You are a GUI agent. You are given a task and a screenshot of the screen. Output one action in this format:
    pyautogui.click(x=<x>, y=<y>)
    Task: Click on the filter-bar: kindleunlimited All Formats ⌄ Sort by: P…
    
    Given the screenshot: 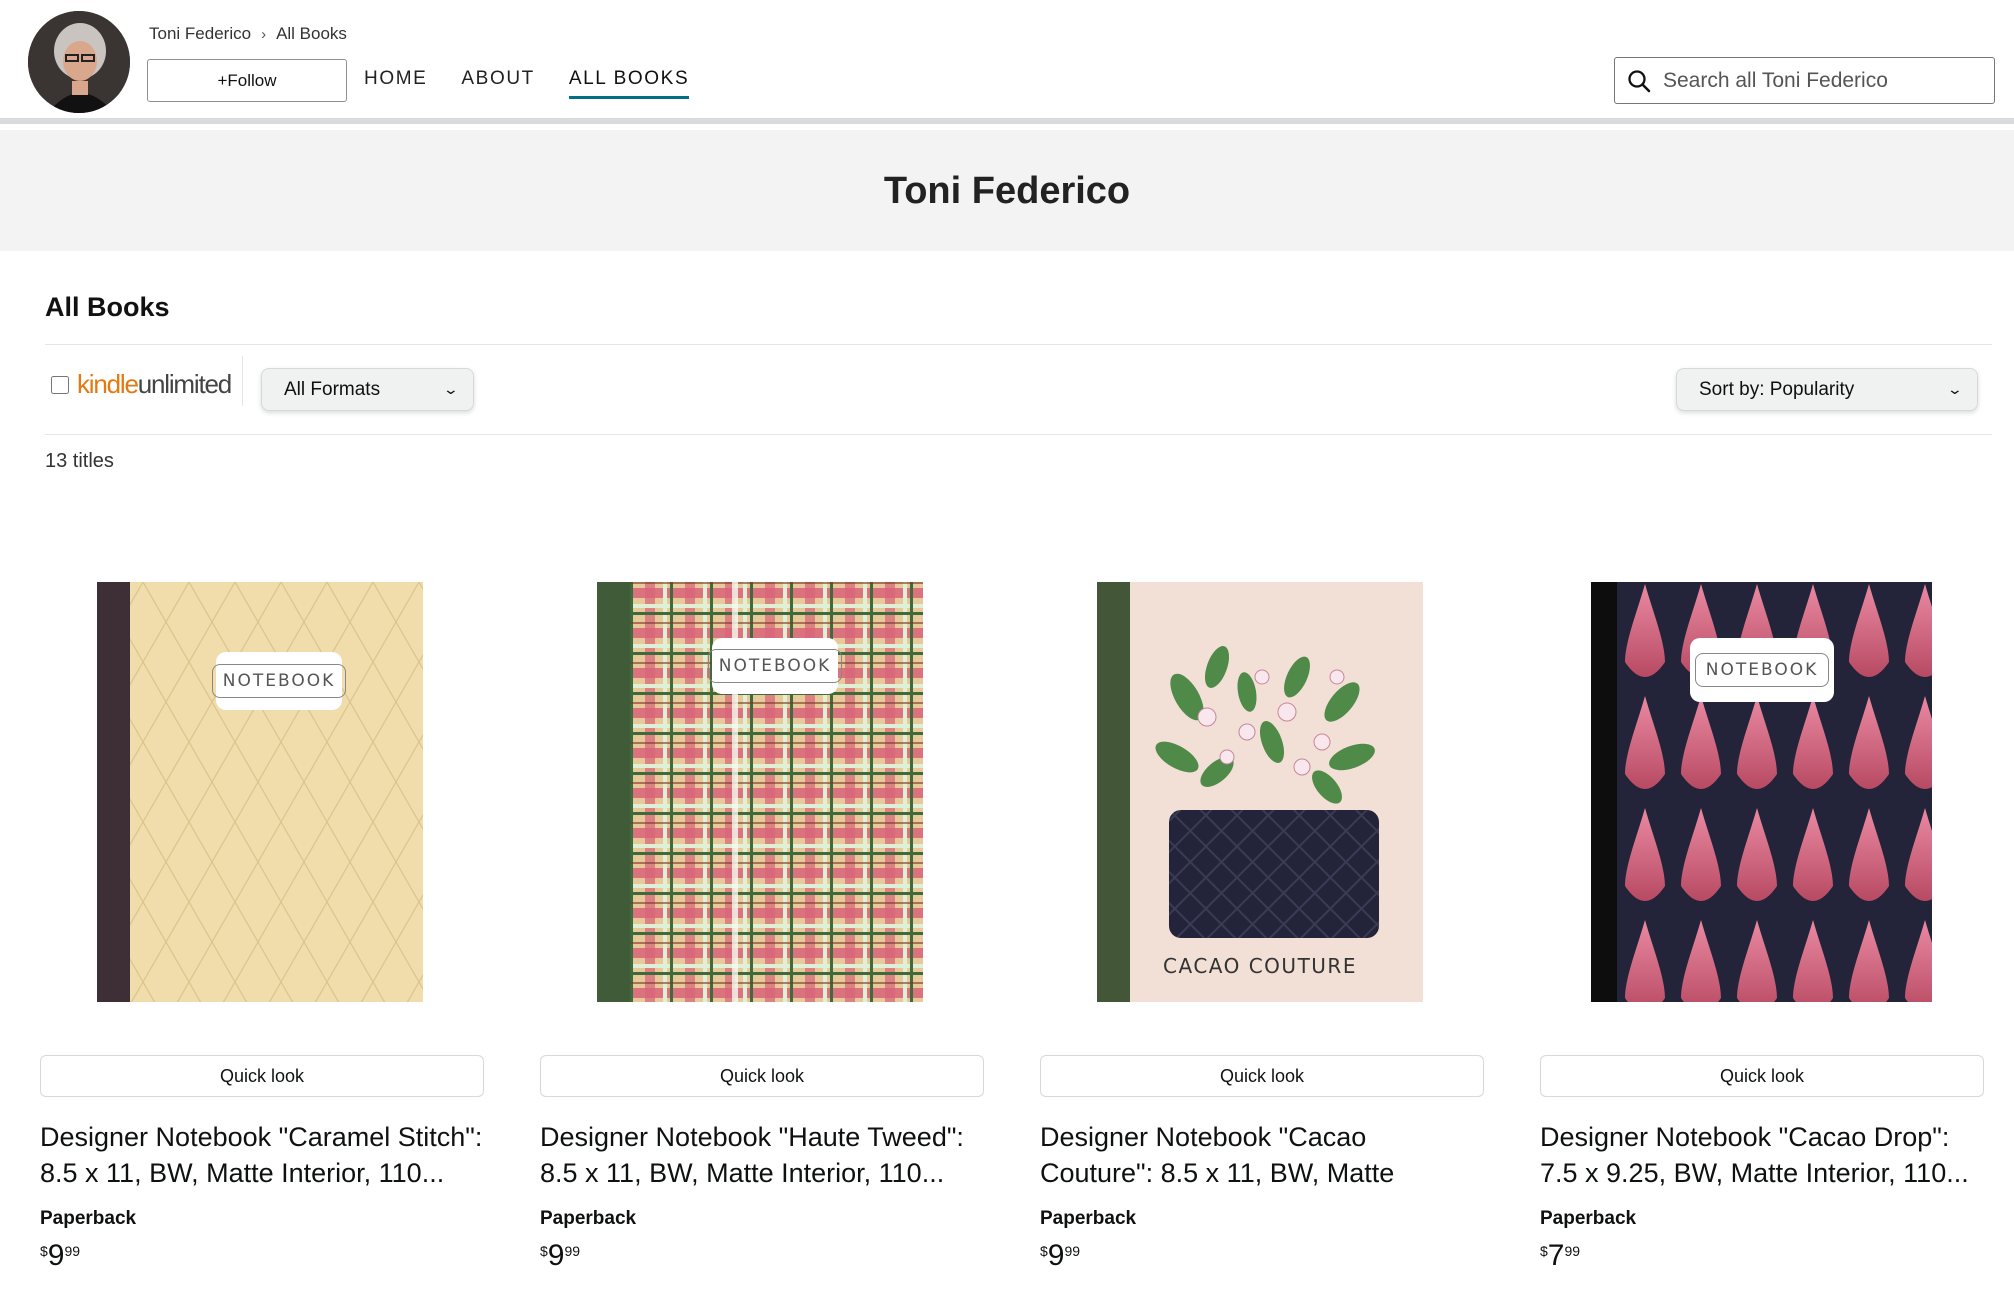 What is the action you would take?
    pyautogui.click(x=1018, y=395)
    